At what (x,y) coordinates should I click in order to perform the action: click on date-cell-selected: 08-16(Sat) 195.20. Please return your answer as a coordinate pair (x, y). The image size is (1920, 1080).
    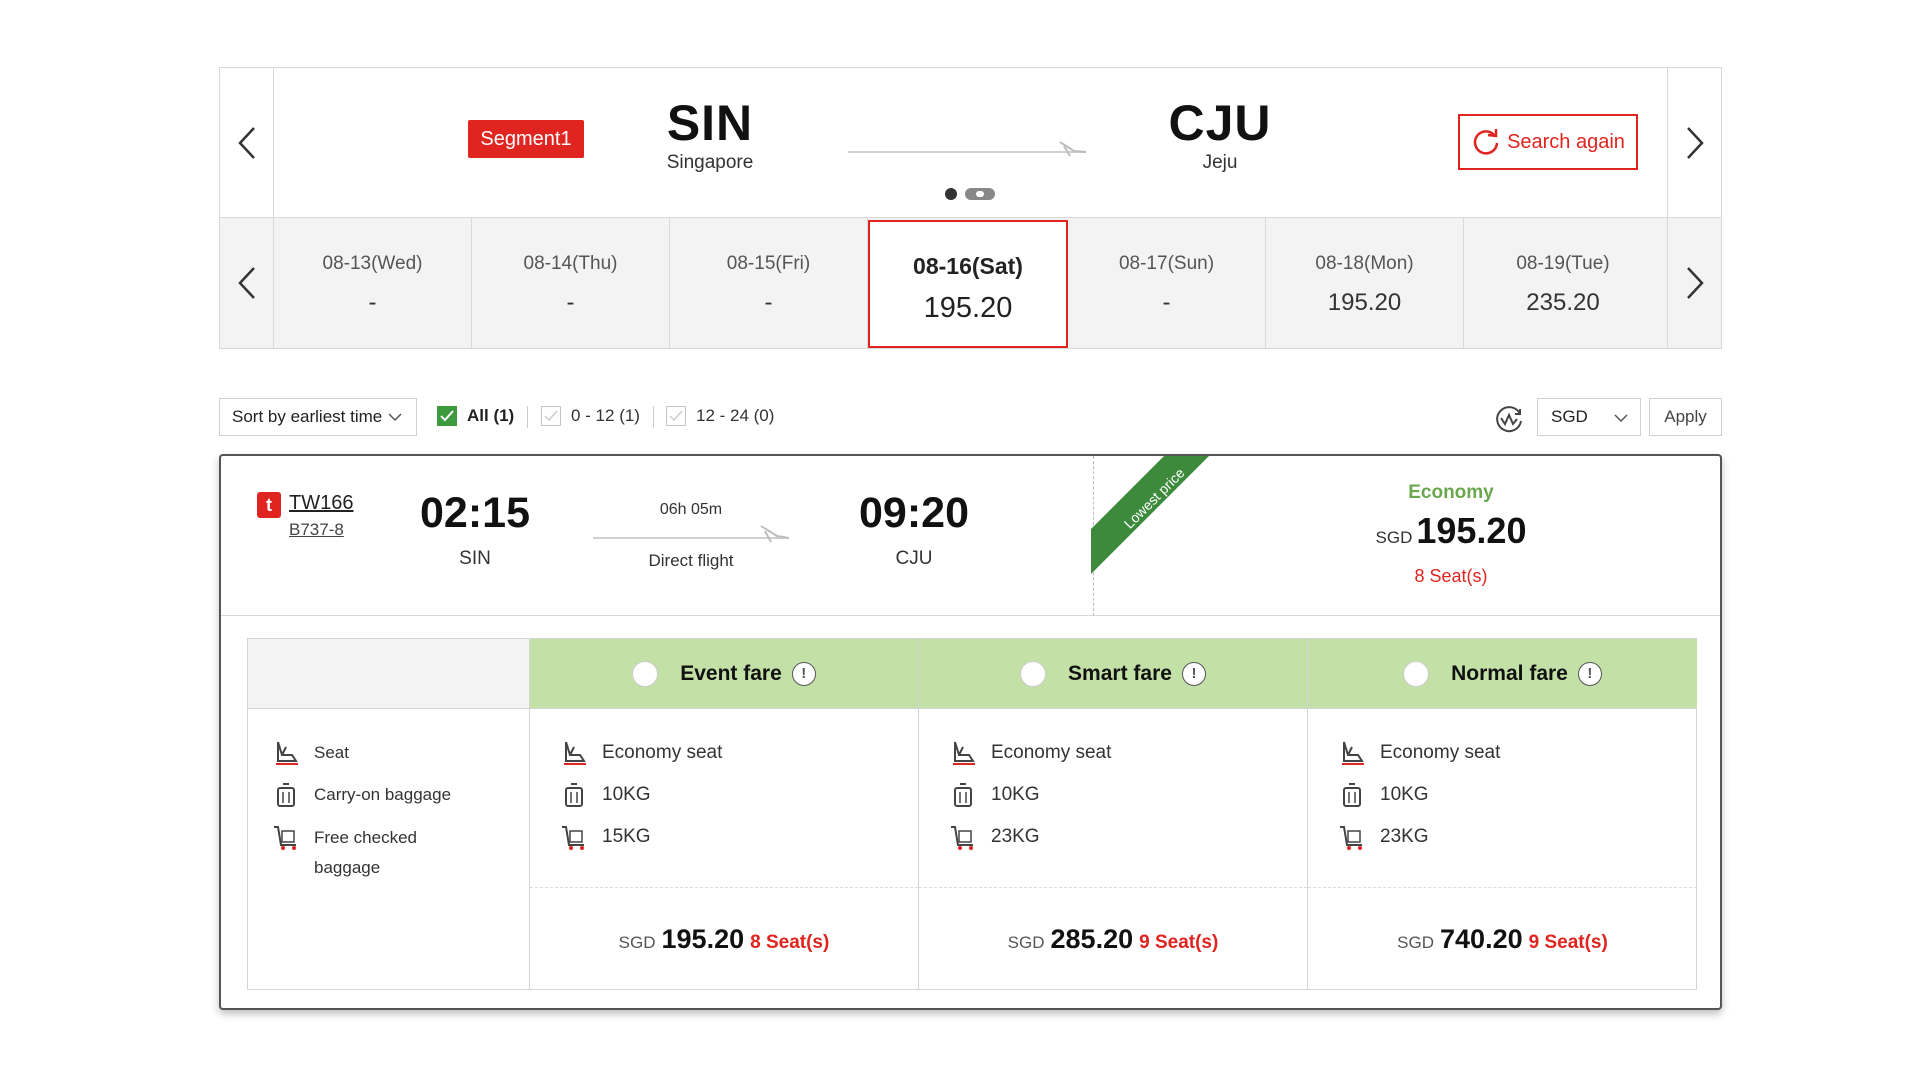
    Looking at the image, I should click on (968, 284).